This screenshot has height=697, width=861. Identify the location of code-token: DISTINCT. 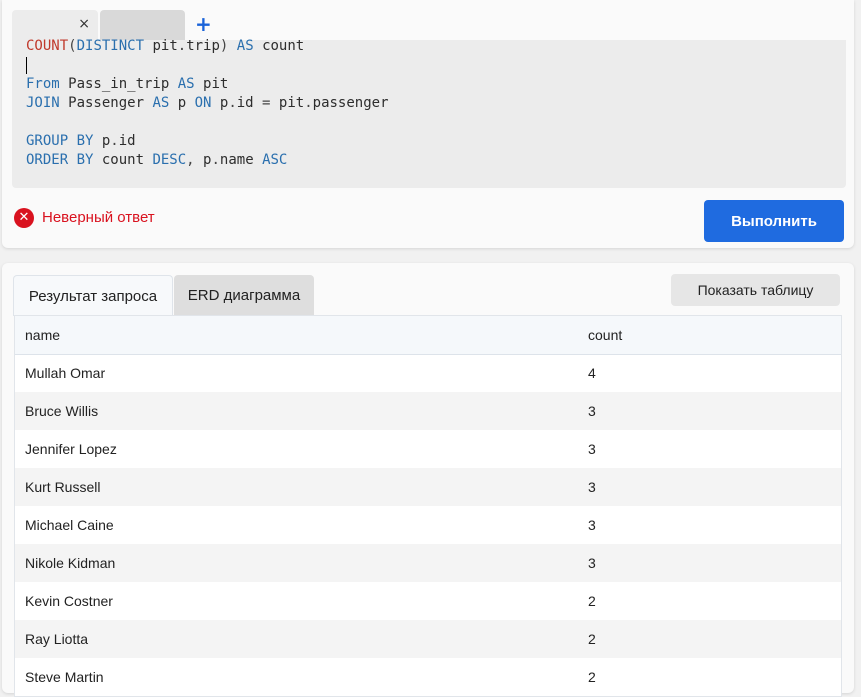
(110, 46).